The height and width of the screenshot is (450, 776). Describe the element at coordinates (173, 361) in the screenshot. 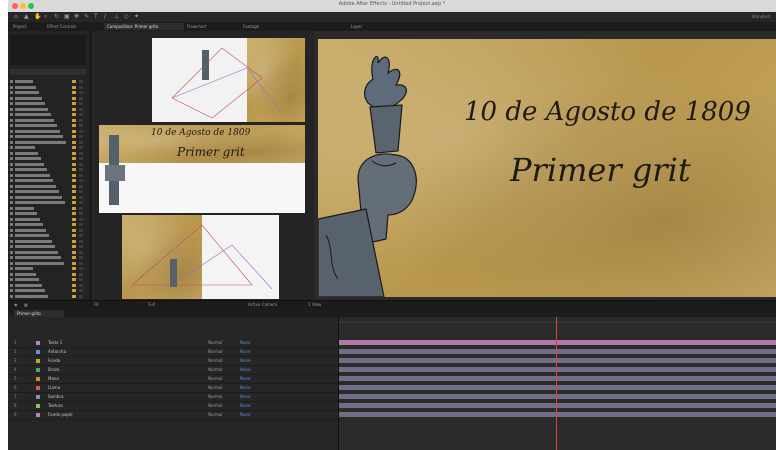

I see `layer-row: 3 Fondo Normal None` at that location.